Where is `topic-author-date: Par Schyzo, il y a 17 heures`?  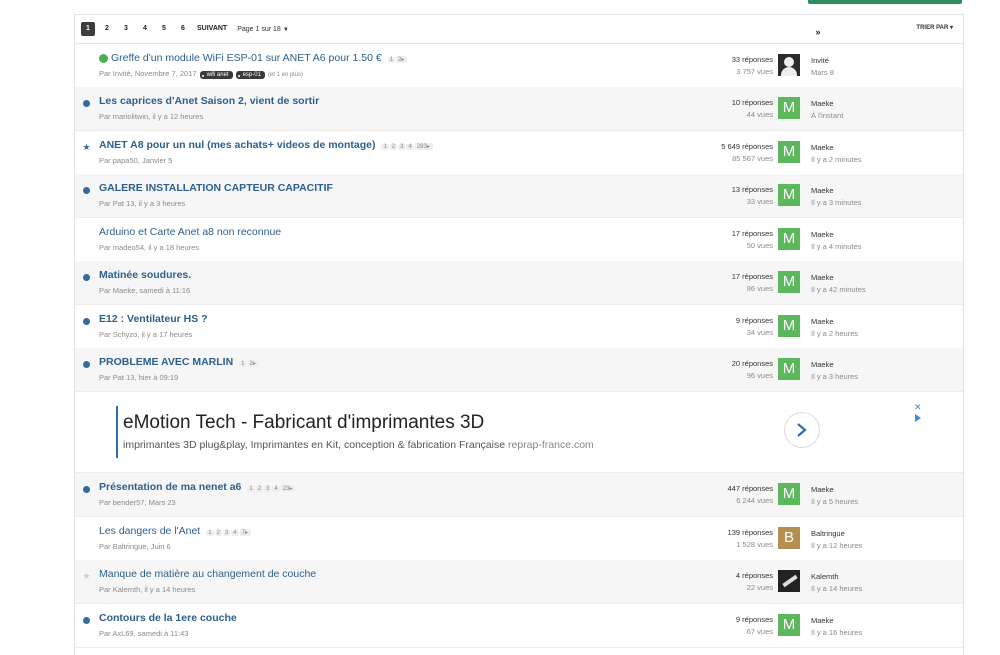 topic-author-date: Par Schyzo, il y a 17 heures is located at coordinates (146, 334).